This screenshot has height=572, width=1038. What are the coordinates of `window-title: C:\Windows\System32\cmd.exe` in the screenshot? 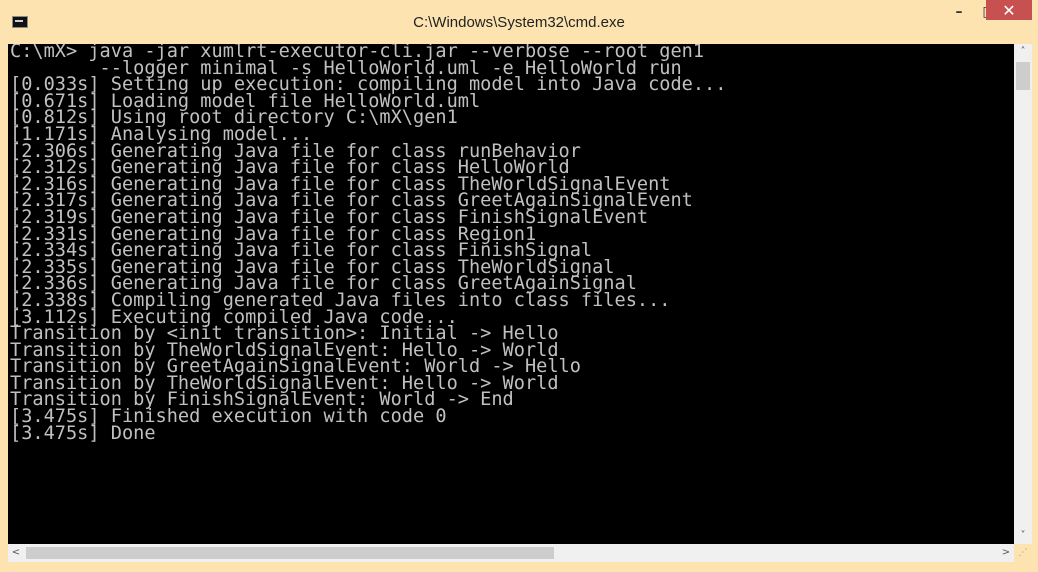 It's located at (519, 22).